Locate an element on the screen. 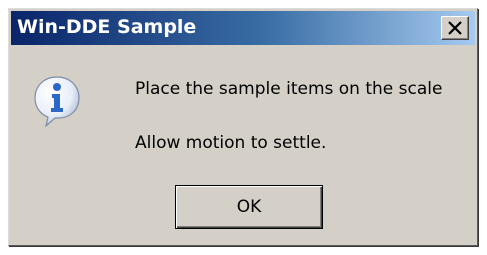 The height and width of the screenshot is (255, 487). window-title: Win-DDE Sample is located at coordinates (107, 27).